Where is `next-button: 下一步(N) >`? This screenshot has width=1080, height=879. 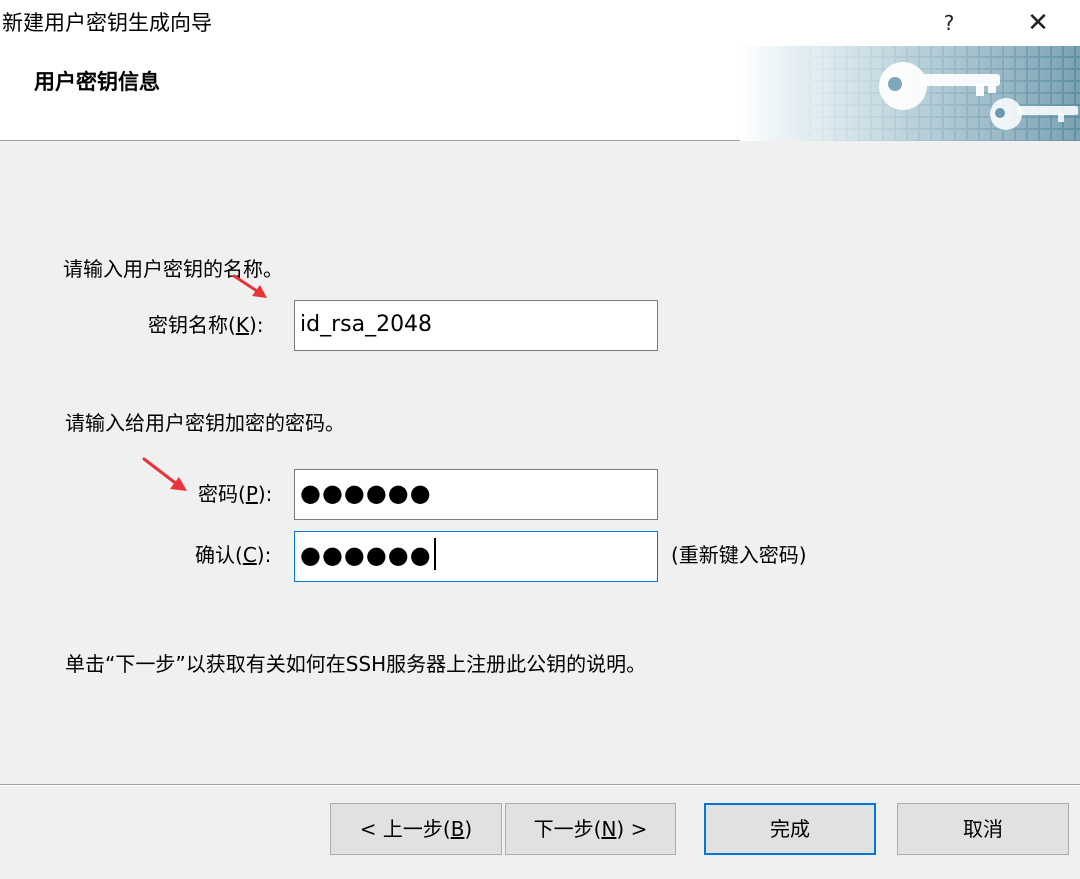 next-button: 下一步(N) > is located at coordinates (590, 829).